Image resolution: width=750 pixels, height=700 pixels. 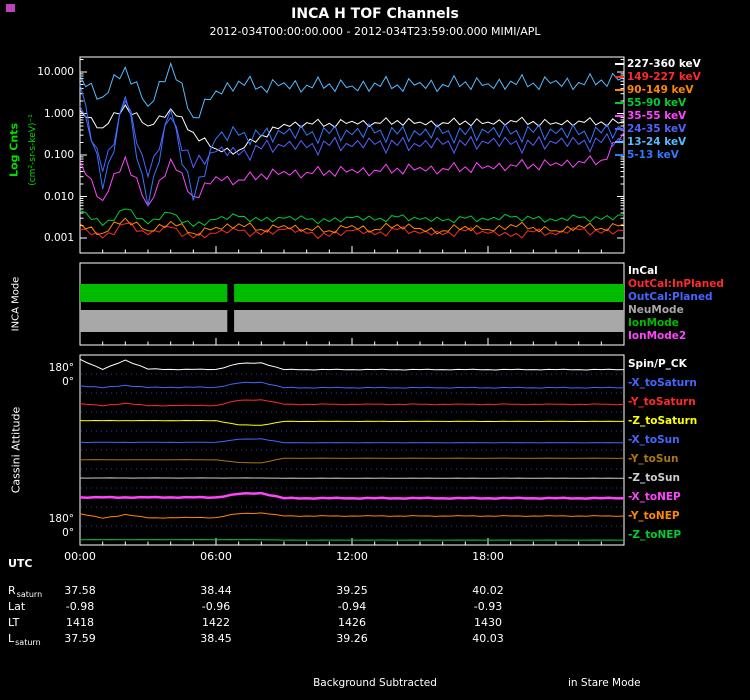 I want to click on mode-frame, so click(x=352, y=304).